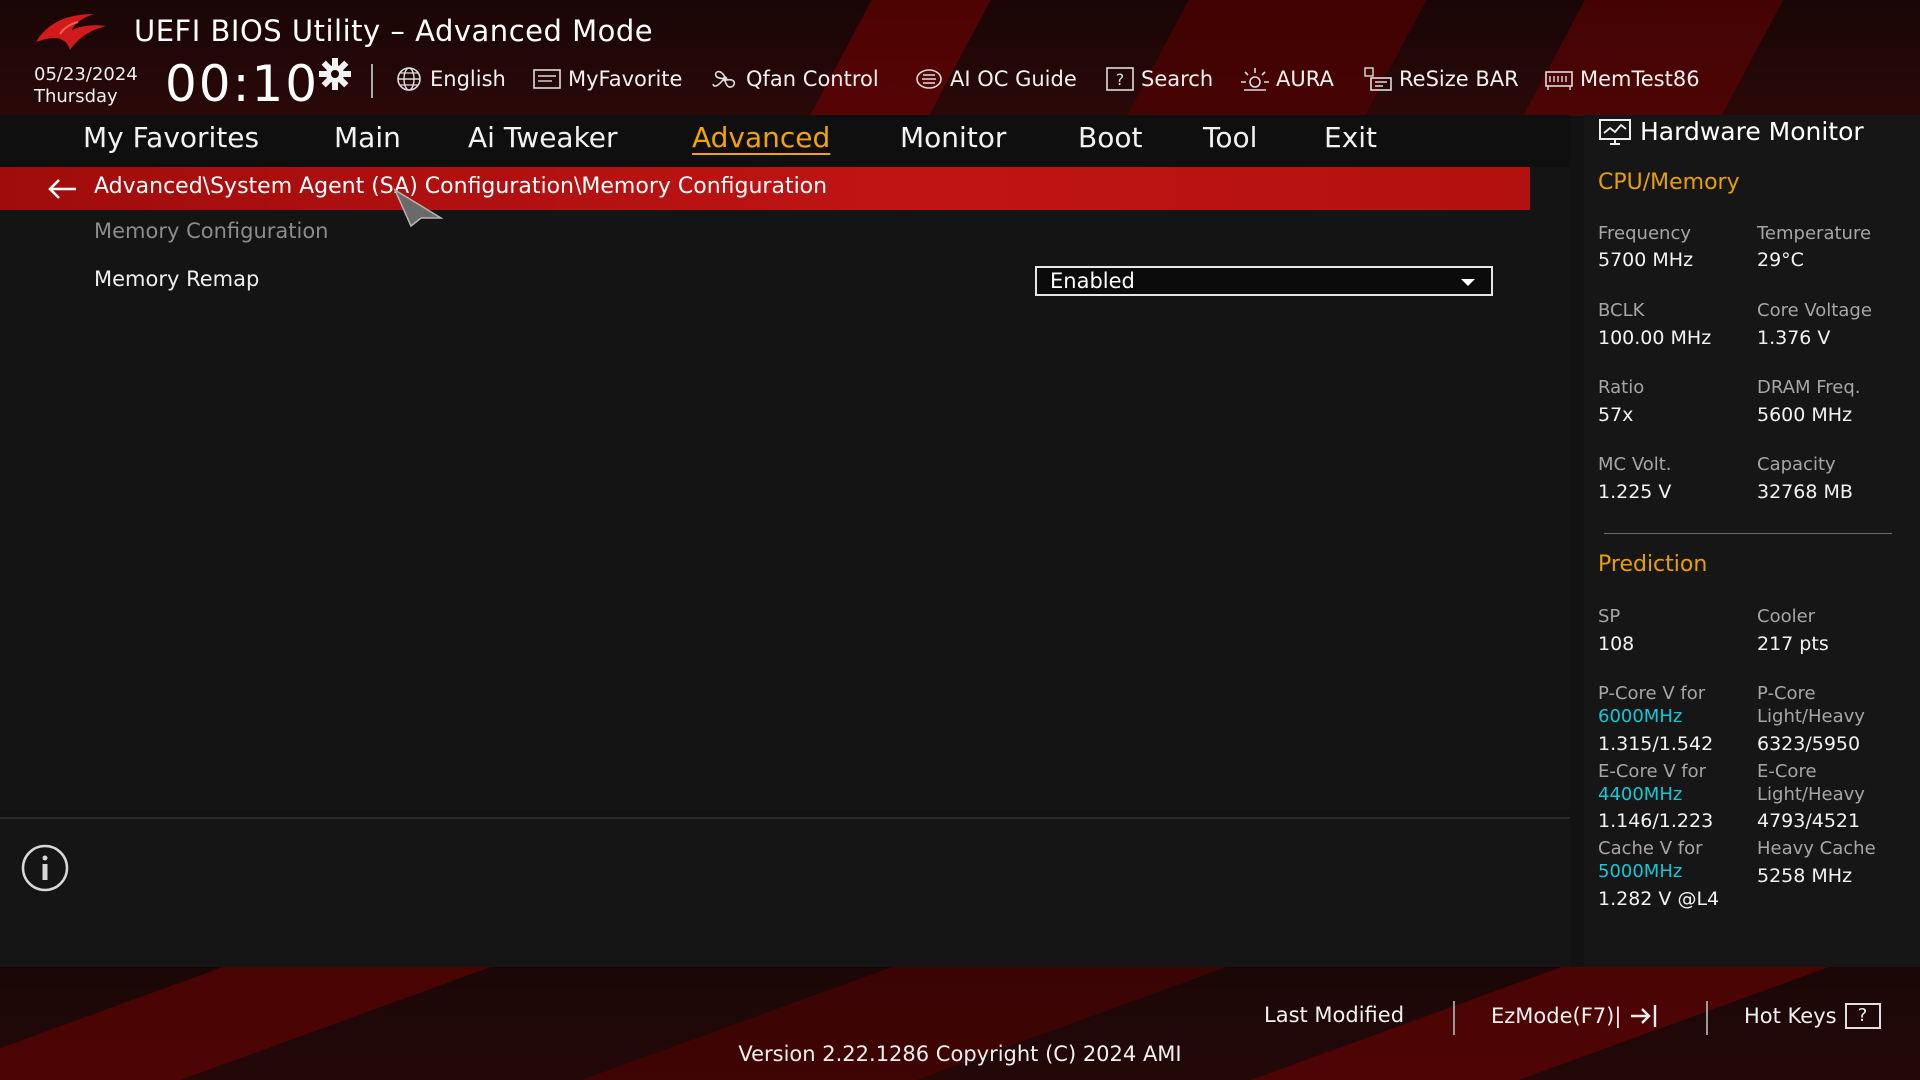 Image resolution: width=1920 pixels, height=1080 pixels. Describe the element at coordinates (1230, 137) in the screenshot. I see `menu-tab-tool: Tool` at that location.